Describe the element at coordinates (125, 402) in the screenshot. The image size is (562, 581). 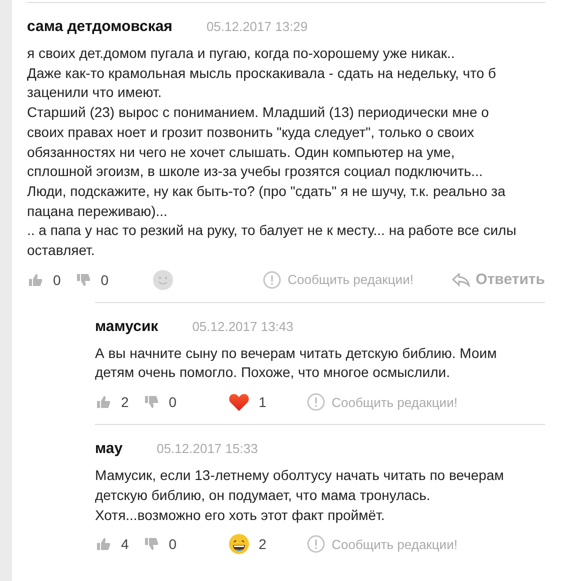
I see `like-count: 2` at that location.